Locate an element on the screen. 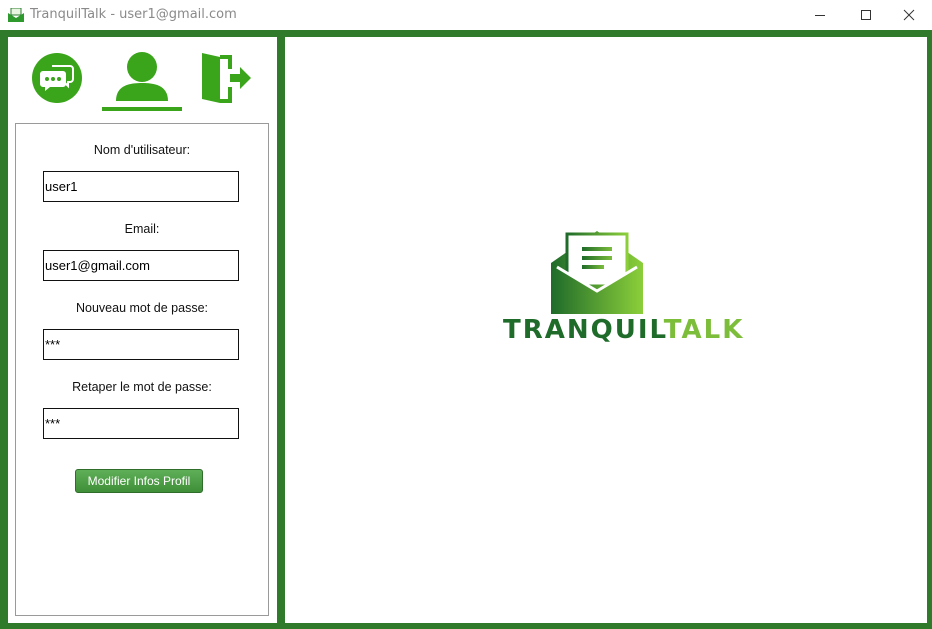 Image resolution: width=932 pixels, height=629 pixels. chat-bubbles-icon is located at coordinates (57, 78).